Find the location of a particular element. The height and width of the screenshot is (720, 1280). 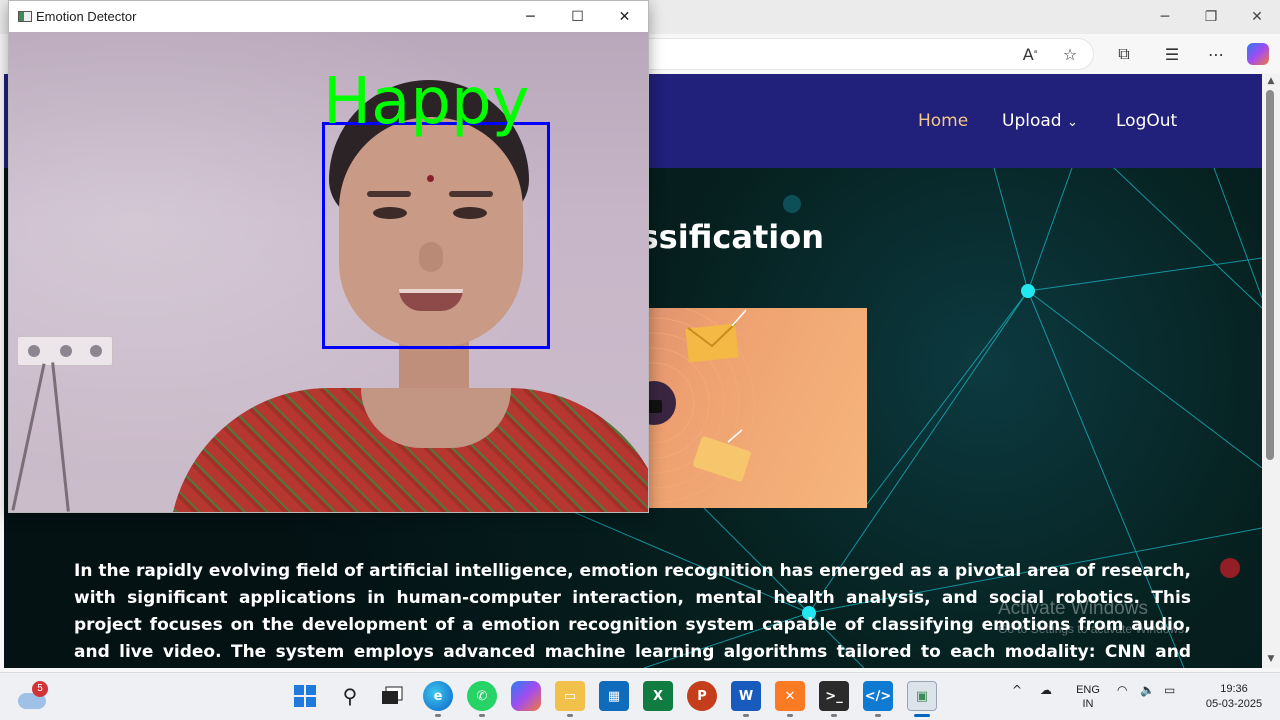

detector-minimize-button: ─ is located at coordinates (530, 16).